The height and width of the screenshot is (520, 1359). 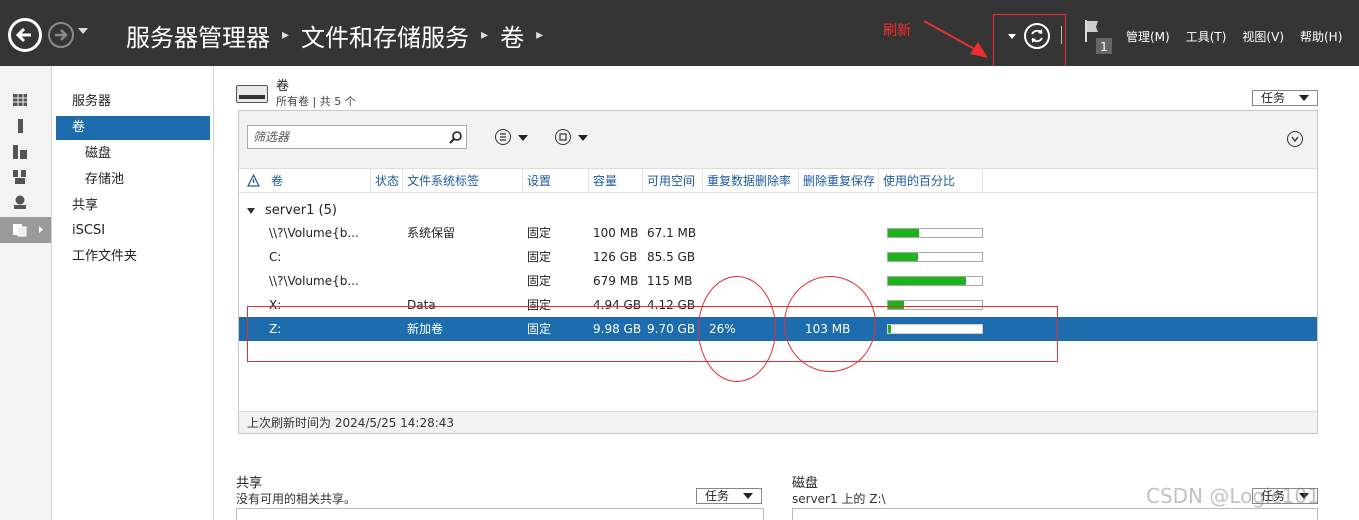 What do you see at coordinates (20, 152) in the screenshot?
I see `all-servers-icon` at bounding box center [20, 152].